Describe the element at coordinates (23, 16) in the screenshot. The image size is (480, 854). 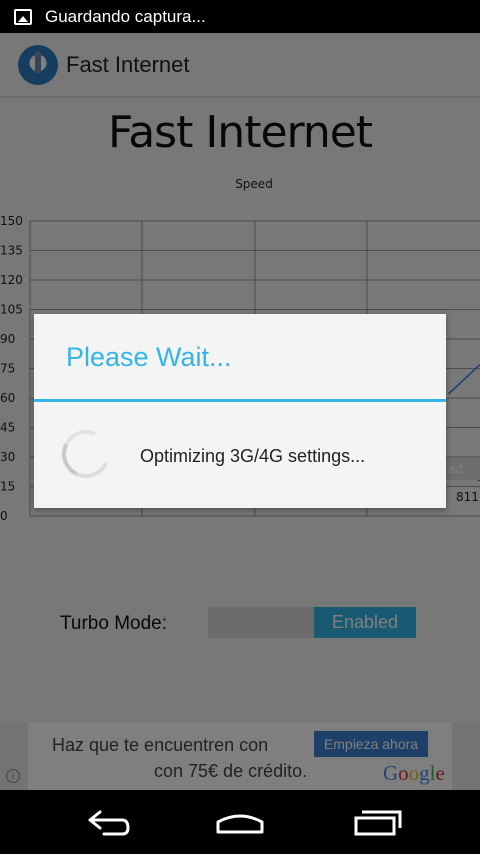
I see `screenshot-icon` at that location.